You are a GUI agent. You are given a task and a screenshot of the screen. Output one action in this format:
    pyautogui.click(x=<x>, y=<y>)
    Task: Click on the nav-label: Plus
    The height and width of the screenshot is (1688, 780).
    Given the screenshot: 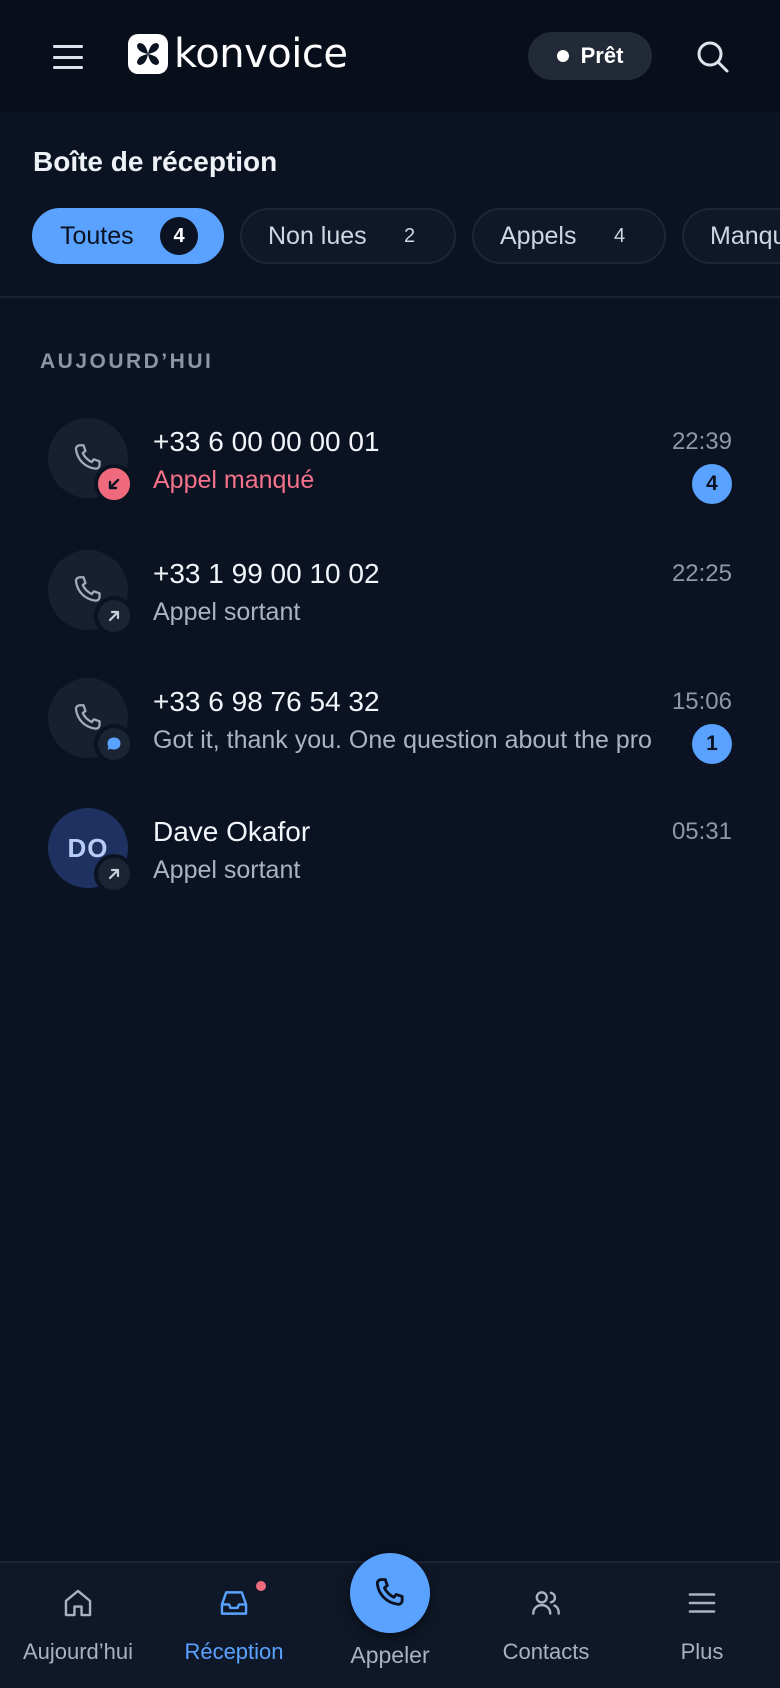 What is the action you would take?
    pyautogui.click(x=702, y=1651)
    